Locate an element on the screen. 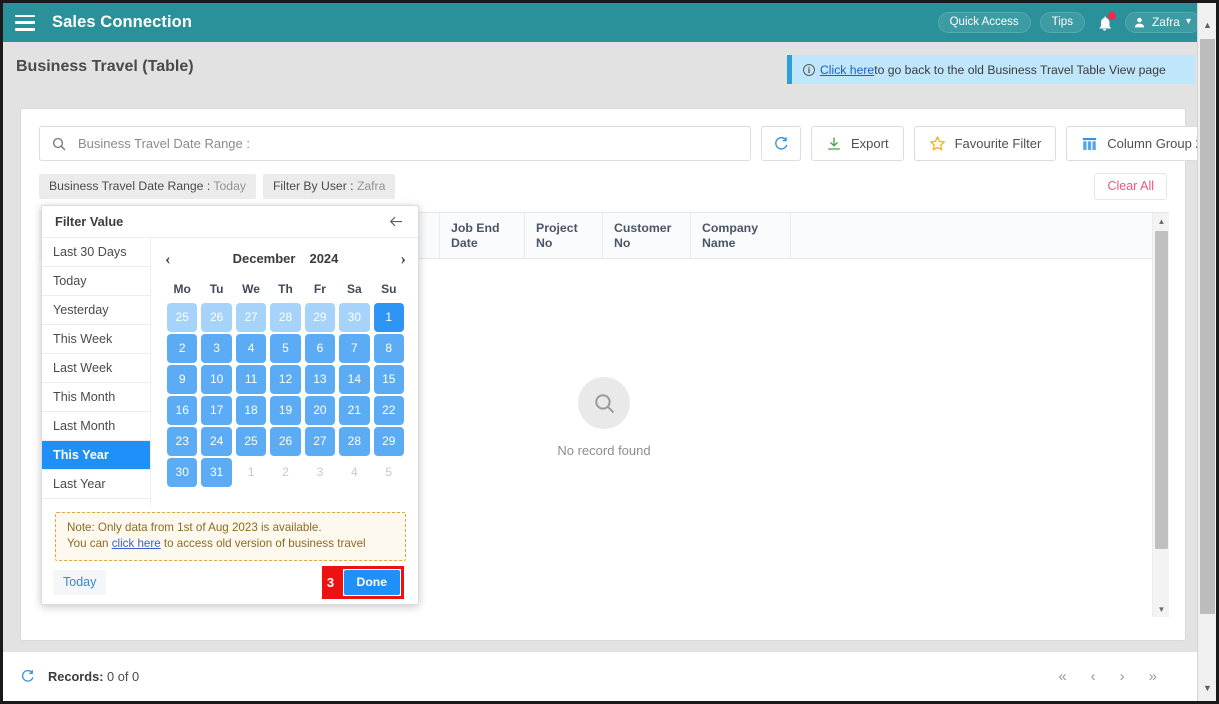 Image resolution: width=1219 pixels, height=704 pixels. calendar-day-cell: 13 is located at coordinates (320, 379).